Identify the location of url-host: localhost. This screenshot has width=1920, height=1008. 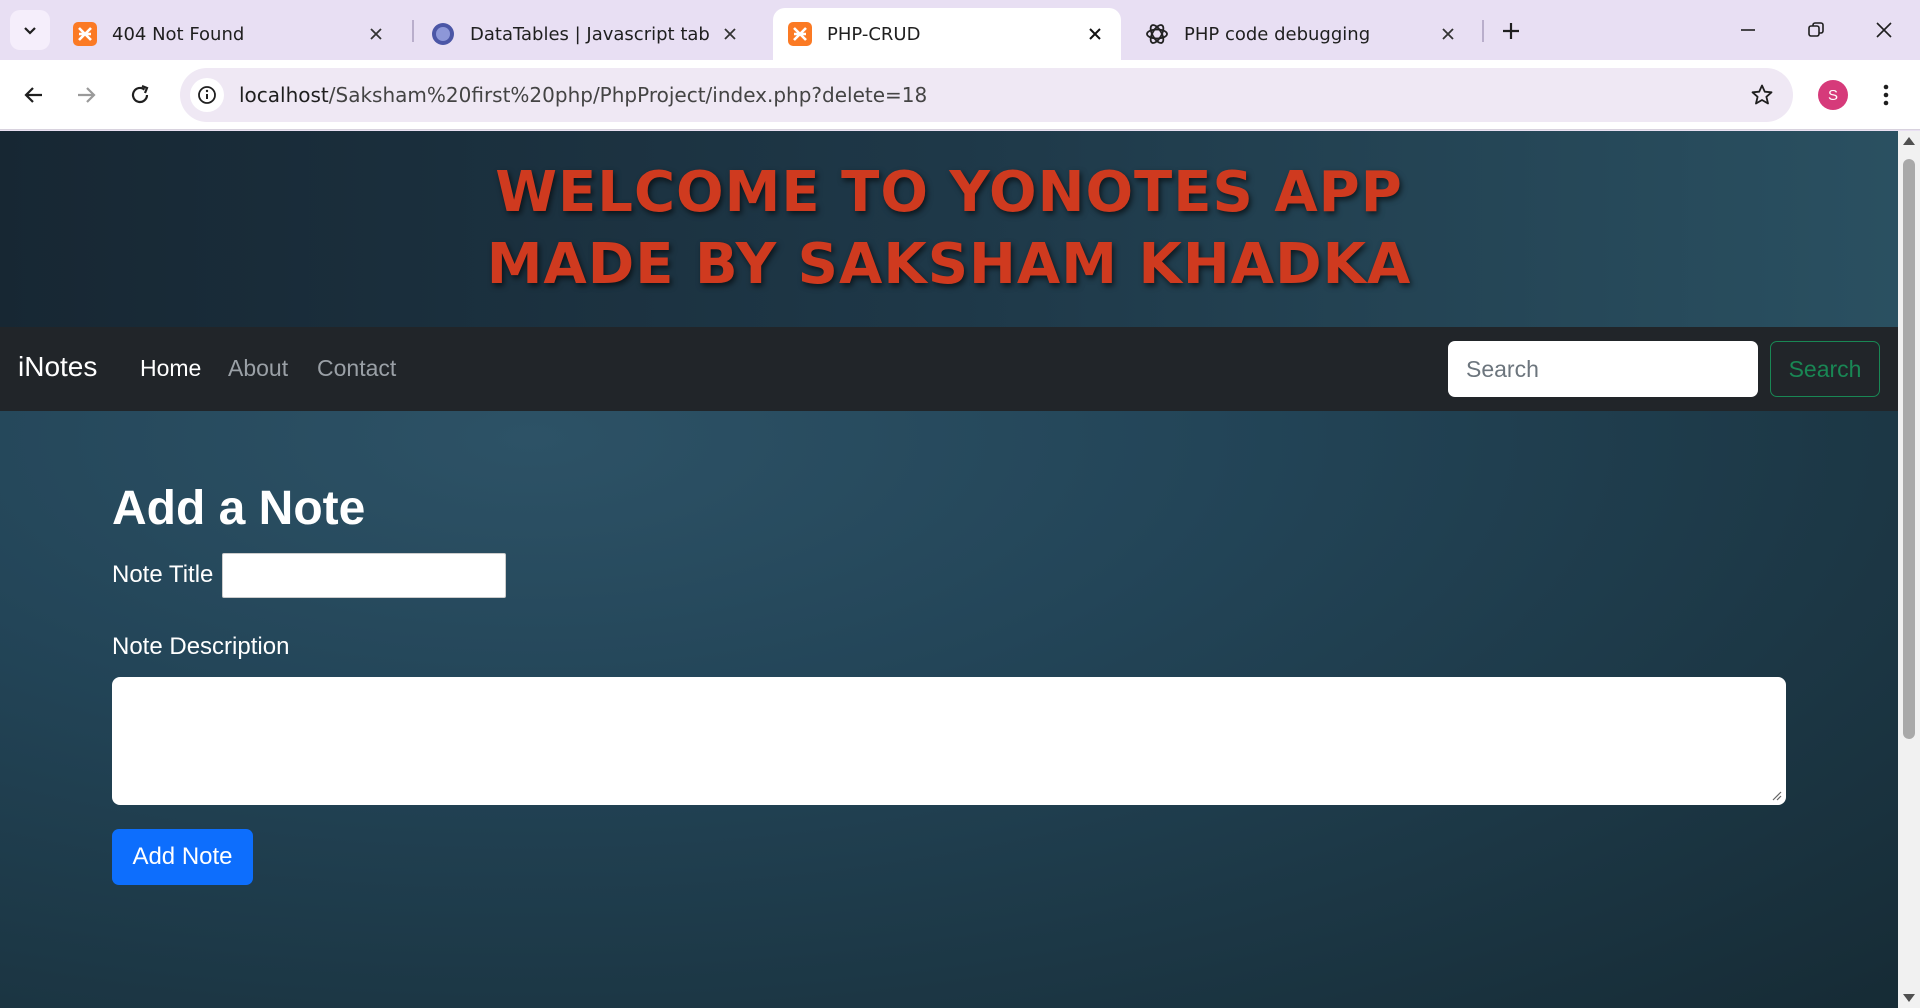
(284, 95).